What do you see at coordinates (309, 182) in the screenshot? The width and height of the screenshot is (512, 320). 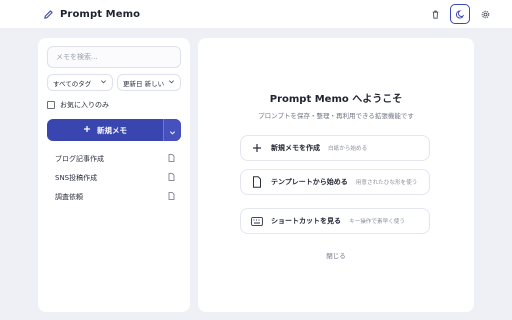 I see `option-label: テンプレートから始める` at bounding box center [309, 182].